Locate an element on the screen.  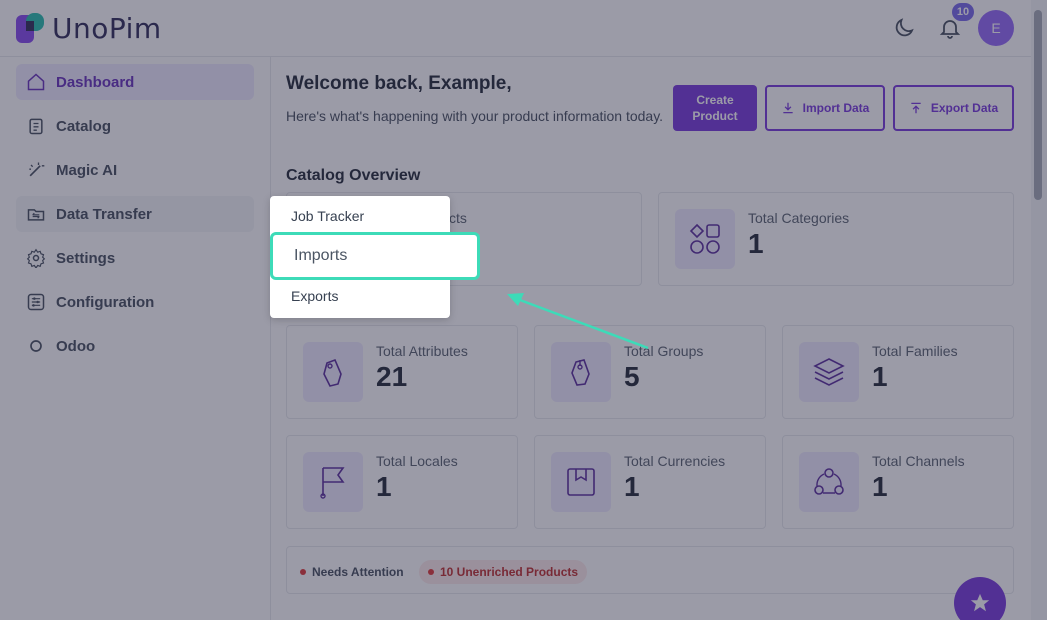
card-value: 21 is located at coordinates (392, 376).